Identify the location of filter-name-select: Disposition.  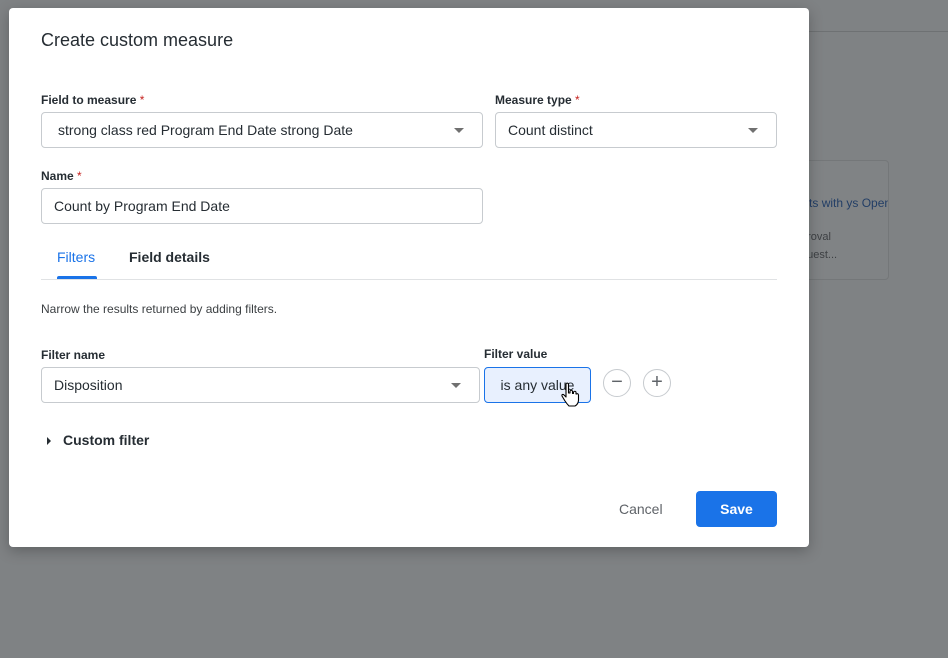
(260, 385).